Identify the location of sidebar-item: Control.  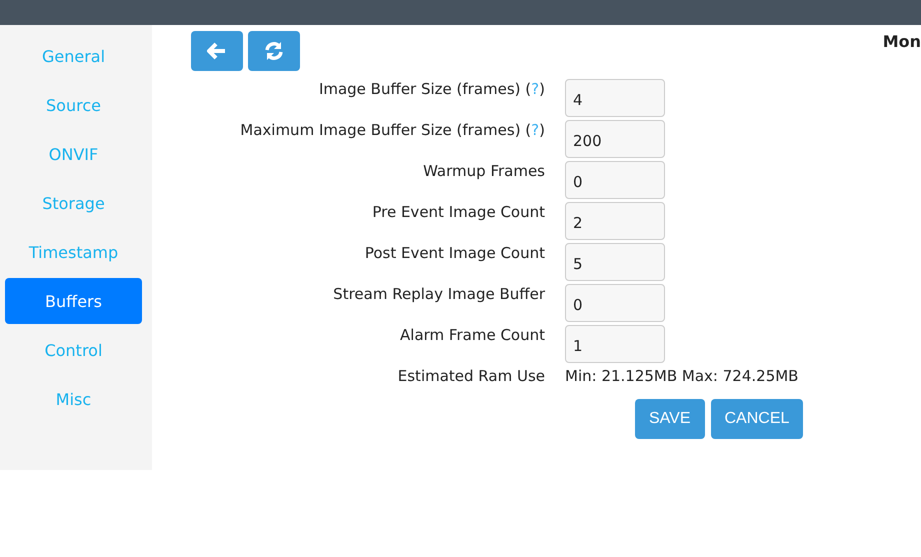
(73, 350).